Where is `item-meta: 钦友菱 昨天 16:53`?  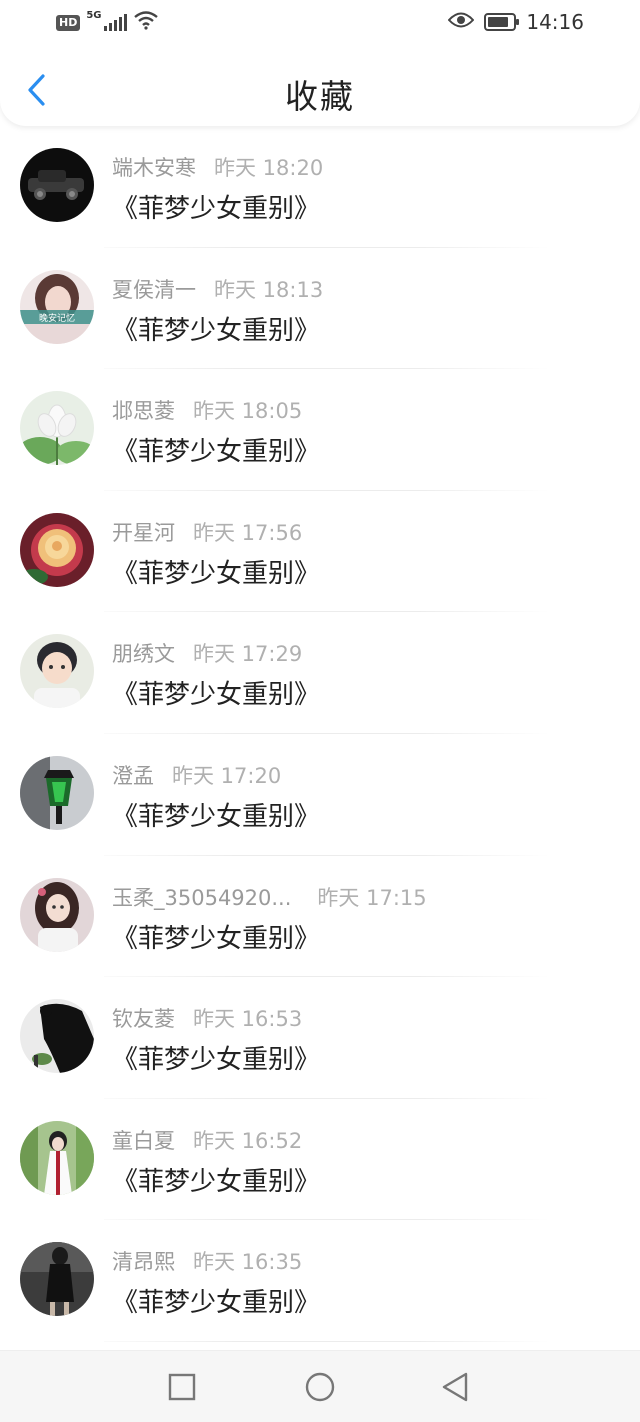 item-meta: 钦友菱 昨天 16:53 is located at coordinates (207, 1018).